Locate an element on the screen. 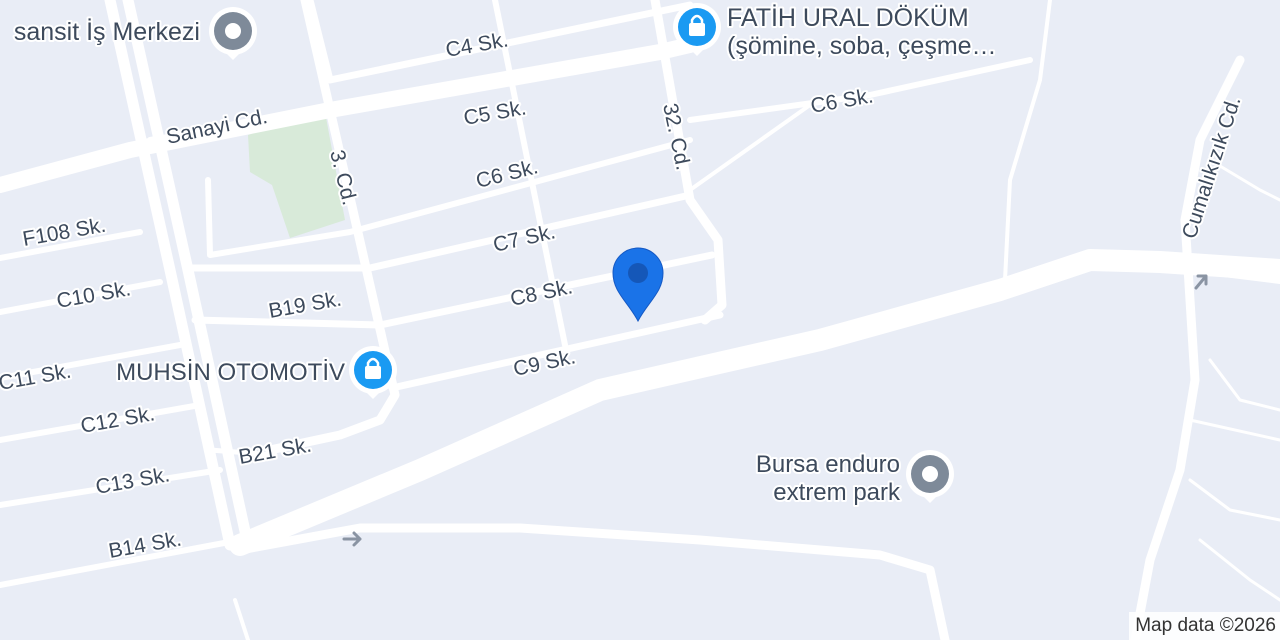 The width and height of the screenshot is (1280, 640). street-label-c4: C4 Sk. is located at coordinates (477, 45).